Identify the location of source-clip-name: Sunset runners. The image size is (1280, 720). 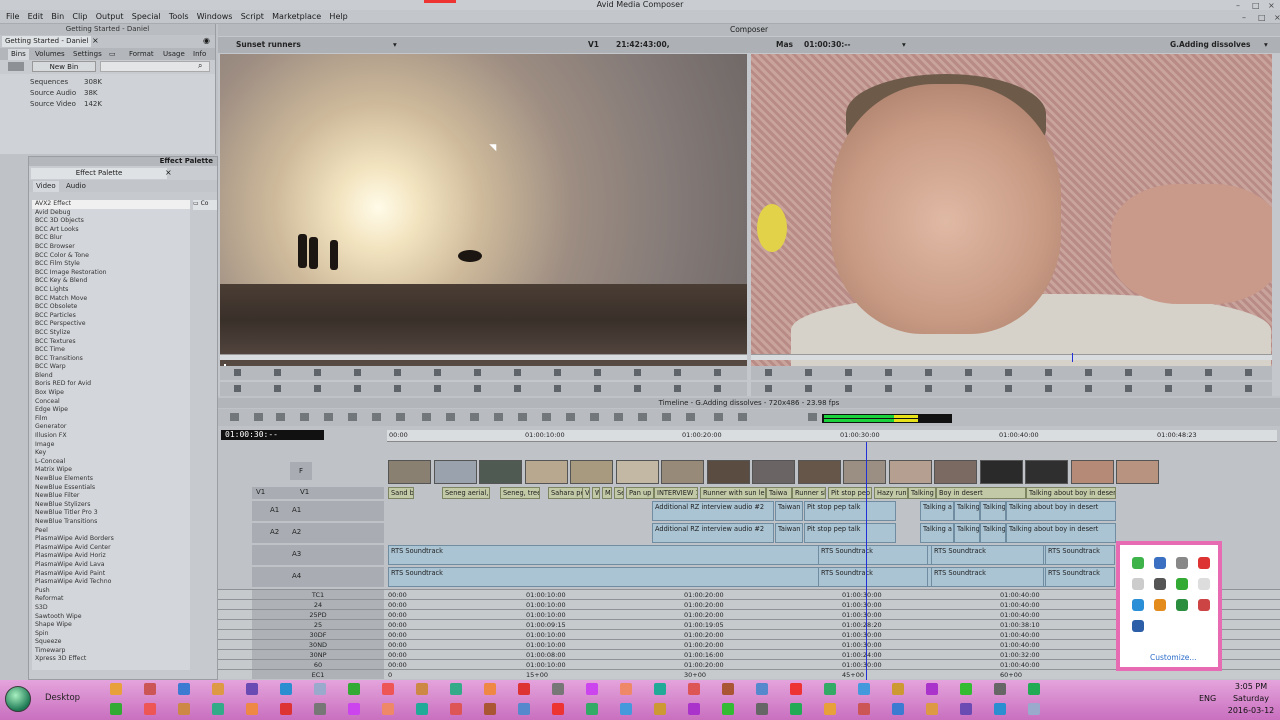
(268, 45).